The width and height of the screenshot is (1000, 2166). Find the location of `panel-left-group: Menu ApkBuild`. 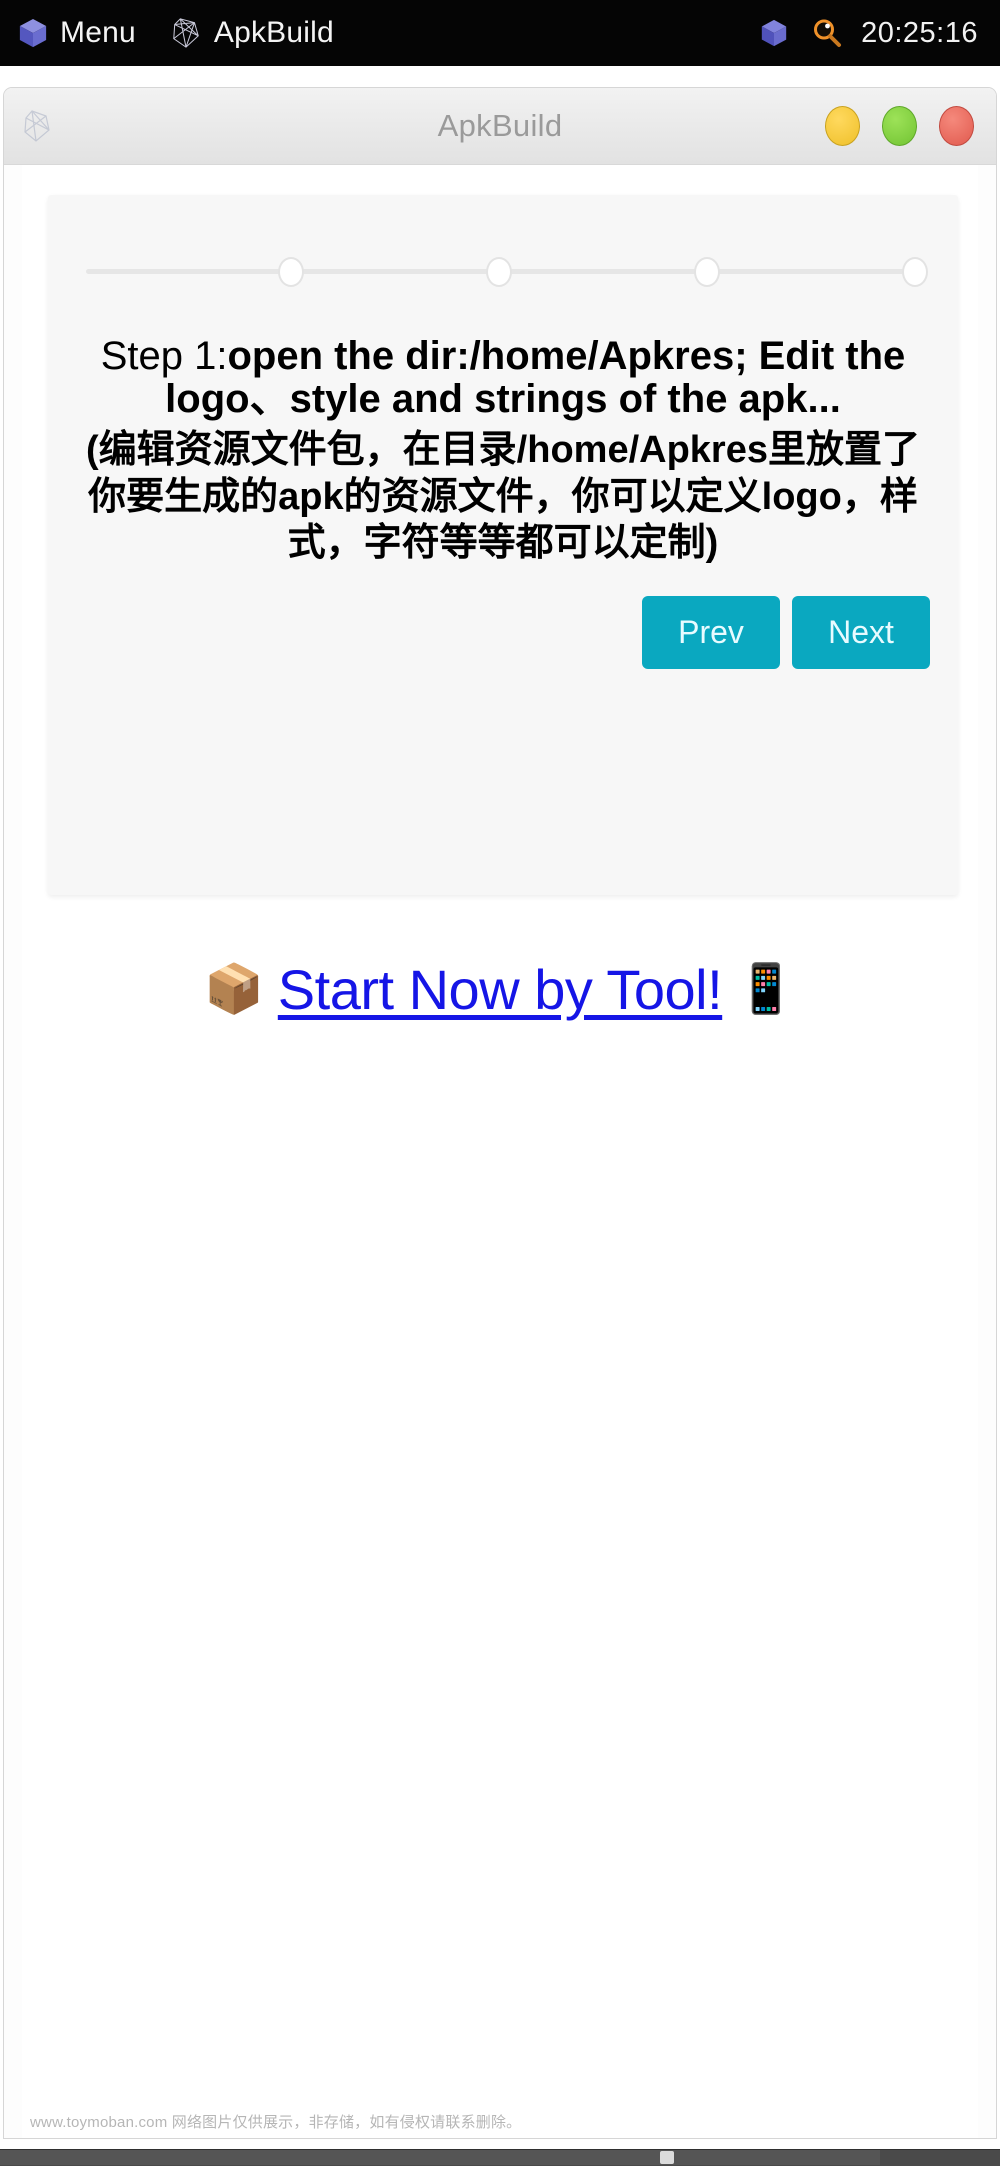

panel-left-group: Menu ApkBuild is located at coordinates (193, 33).